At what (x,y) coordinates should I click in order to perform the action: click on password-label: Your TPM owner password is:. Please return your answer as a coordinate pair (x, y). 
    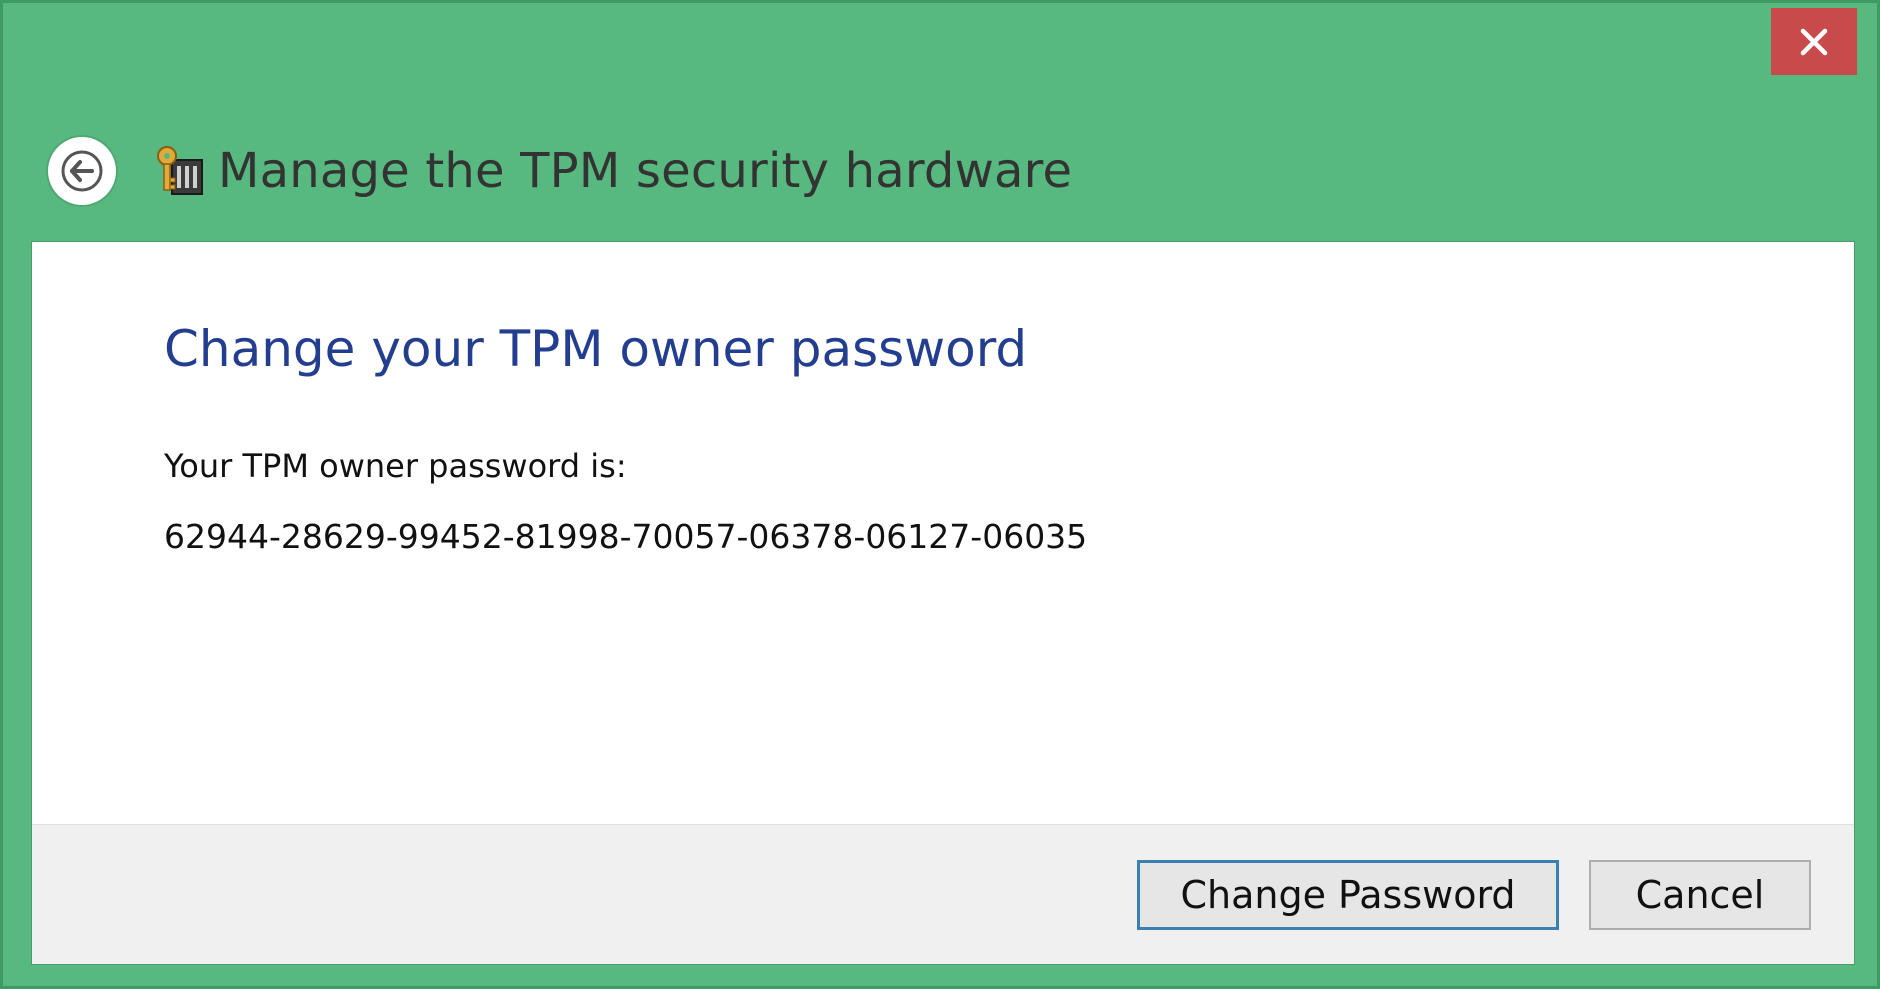
    Looking at the image, I should click on (395, 466).